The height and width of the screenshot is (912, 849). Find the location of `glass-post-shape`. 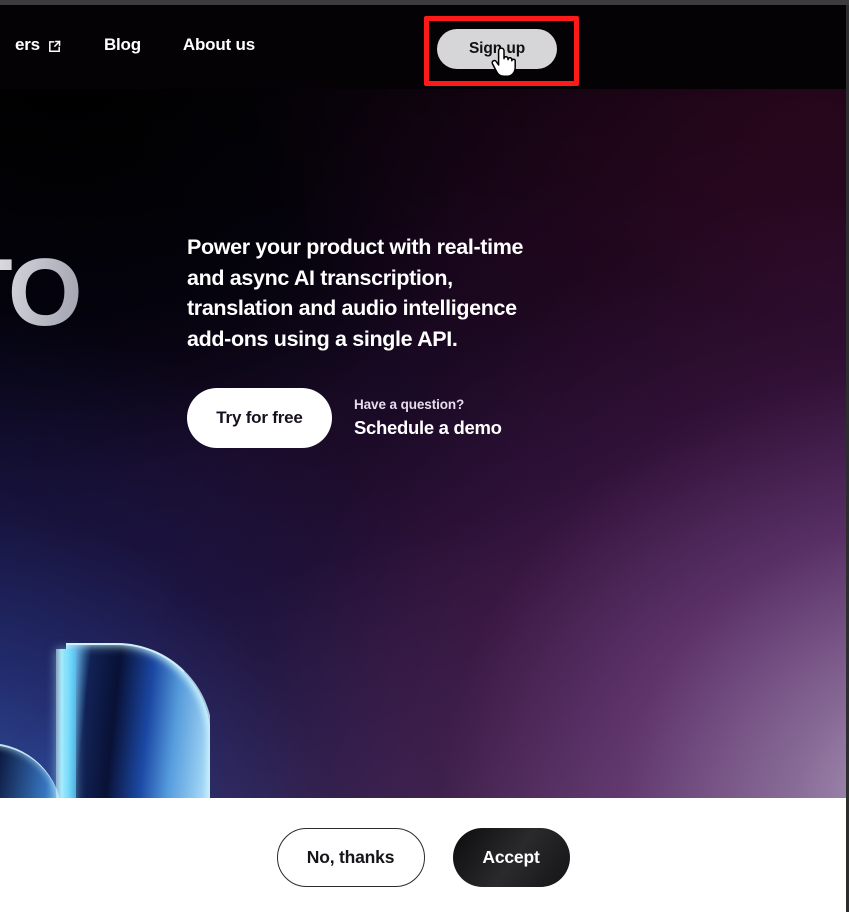

glass-post-shape is located at coordinates (66, 732).